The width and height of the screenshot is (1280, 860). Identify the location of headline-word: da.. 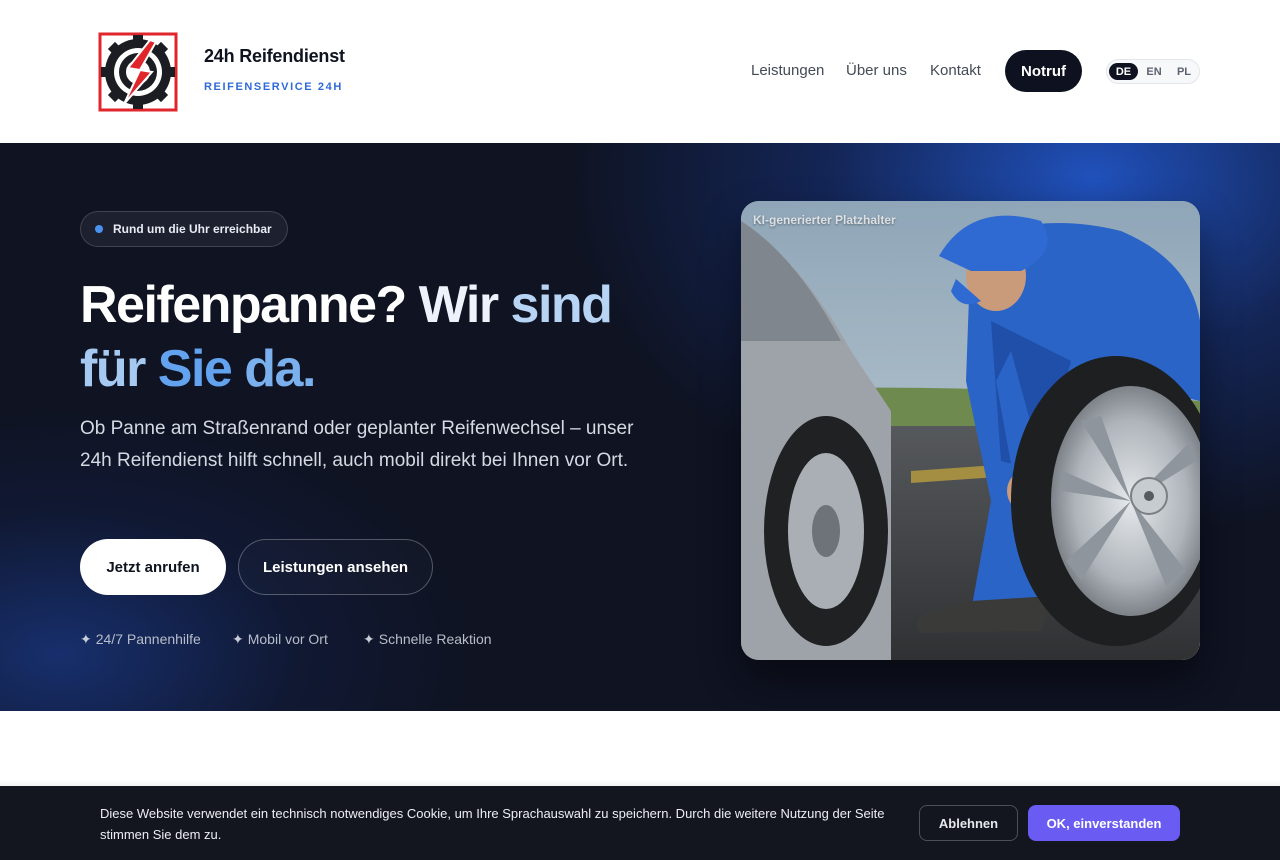
(280, 369).